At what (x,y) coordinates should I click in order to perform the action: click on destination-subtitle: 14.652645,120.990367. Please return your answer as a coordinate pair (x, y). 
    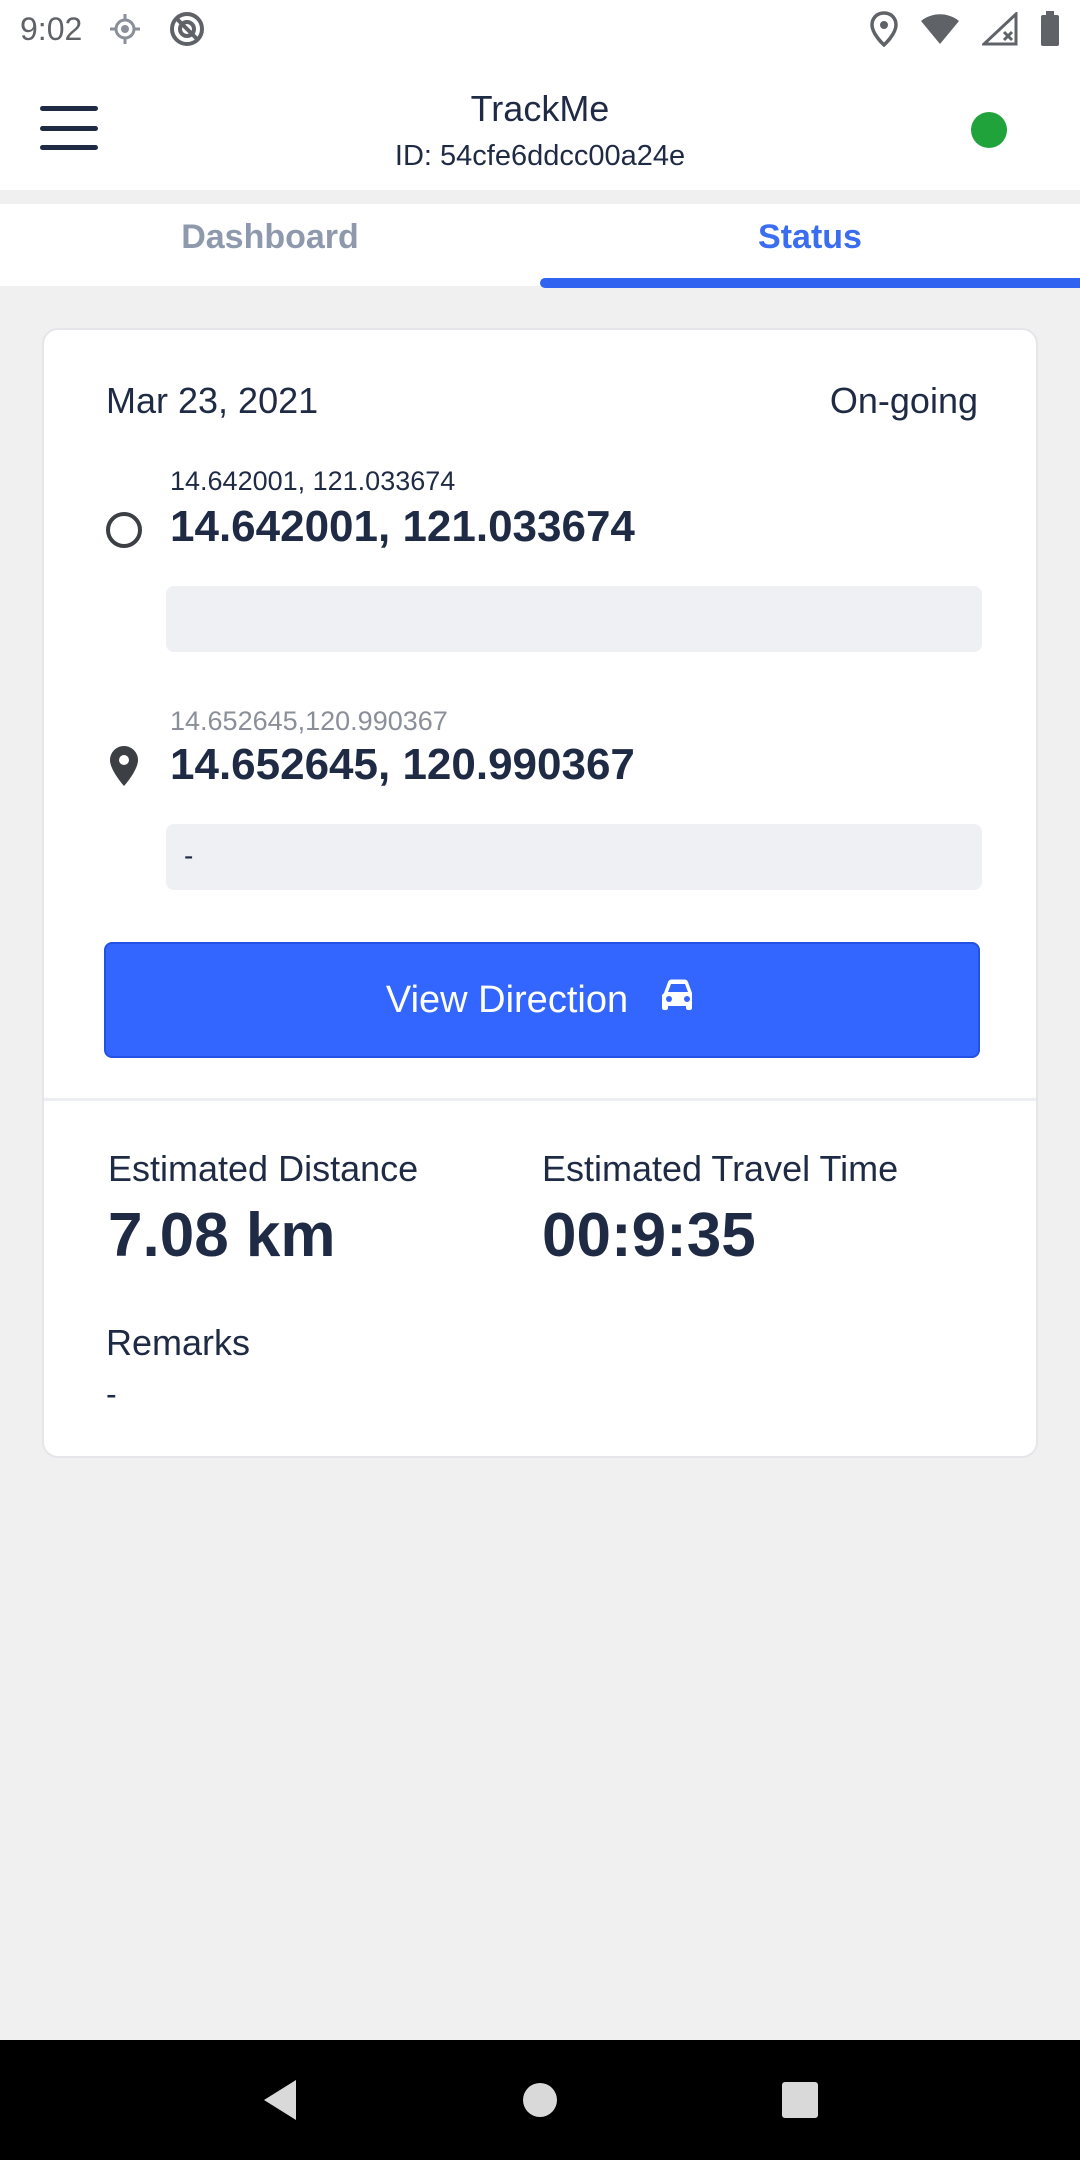
    Looking at the image, I should click on (309, 721).